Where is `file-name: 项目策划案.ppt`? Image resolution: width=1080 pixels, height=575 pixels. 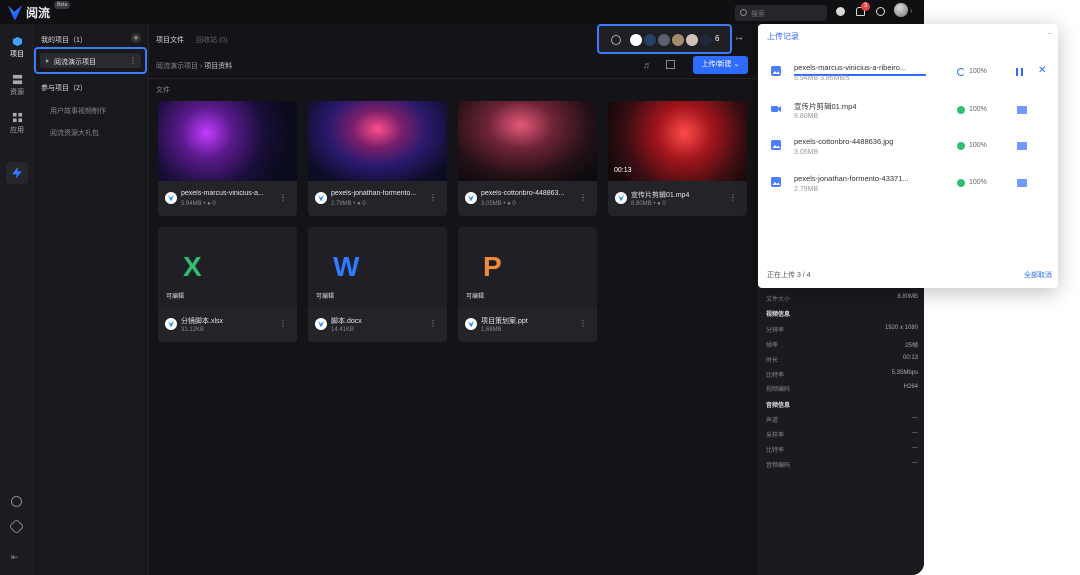
file-name: 项目策划案.ppt is located at coordinates (504, 321).